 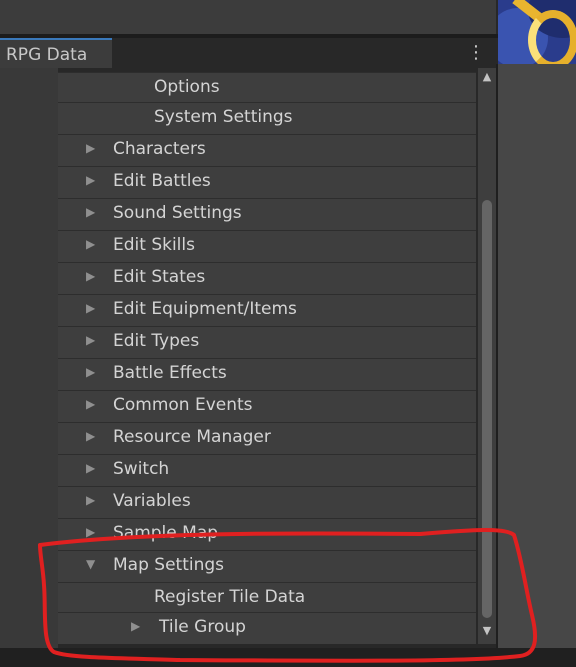 What do you see at coordinates (267, 87) in the screenshot?
I see `tree-item: Options` at bounding box center [267, 87].